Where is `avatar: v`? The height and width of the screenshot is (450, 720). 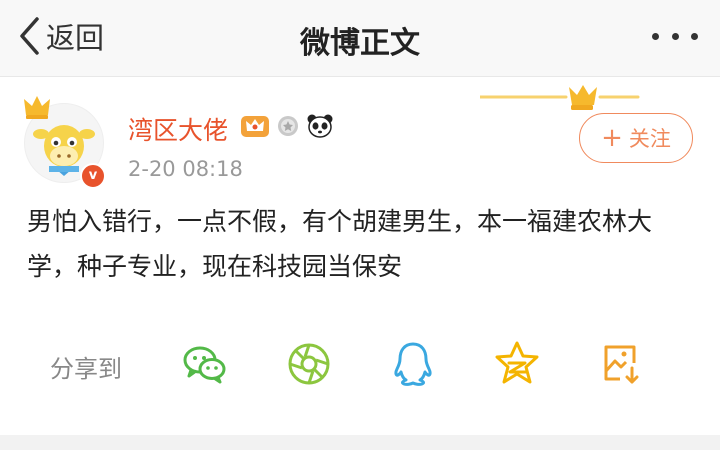
avatar: v is located at coordinates (65, 142).